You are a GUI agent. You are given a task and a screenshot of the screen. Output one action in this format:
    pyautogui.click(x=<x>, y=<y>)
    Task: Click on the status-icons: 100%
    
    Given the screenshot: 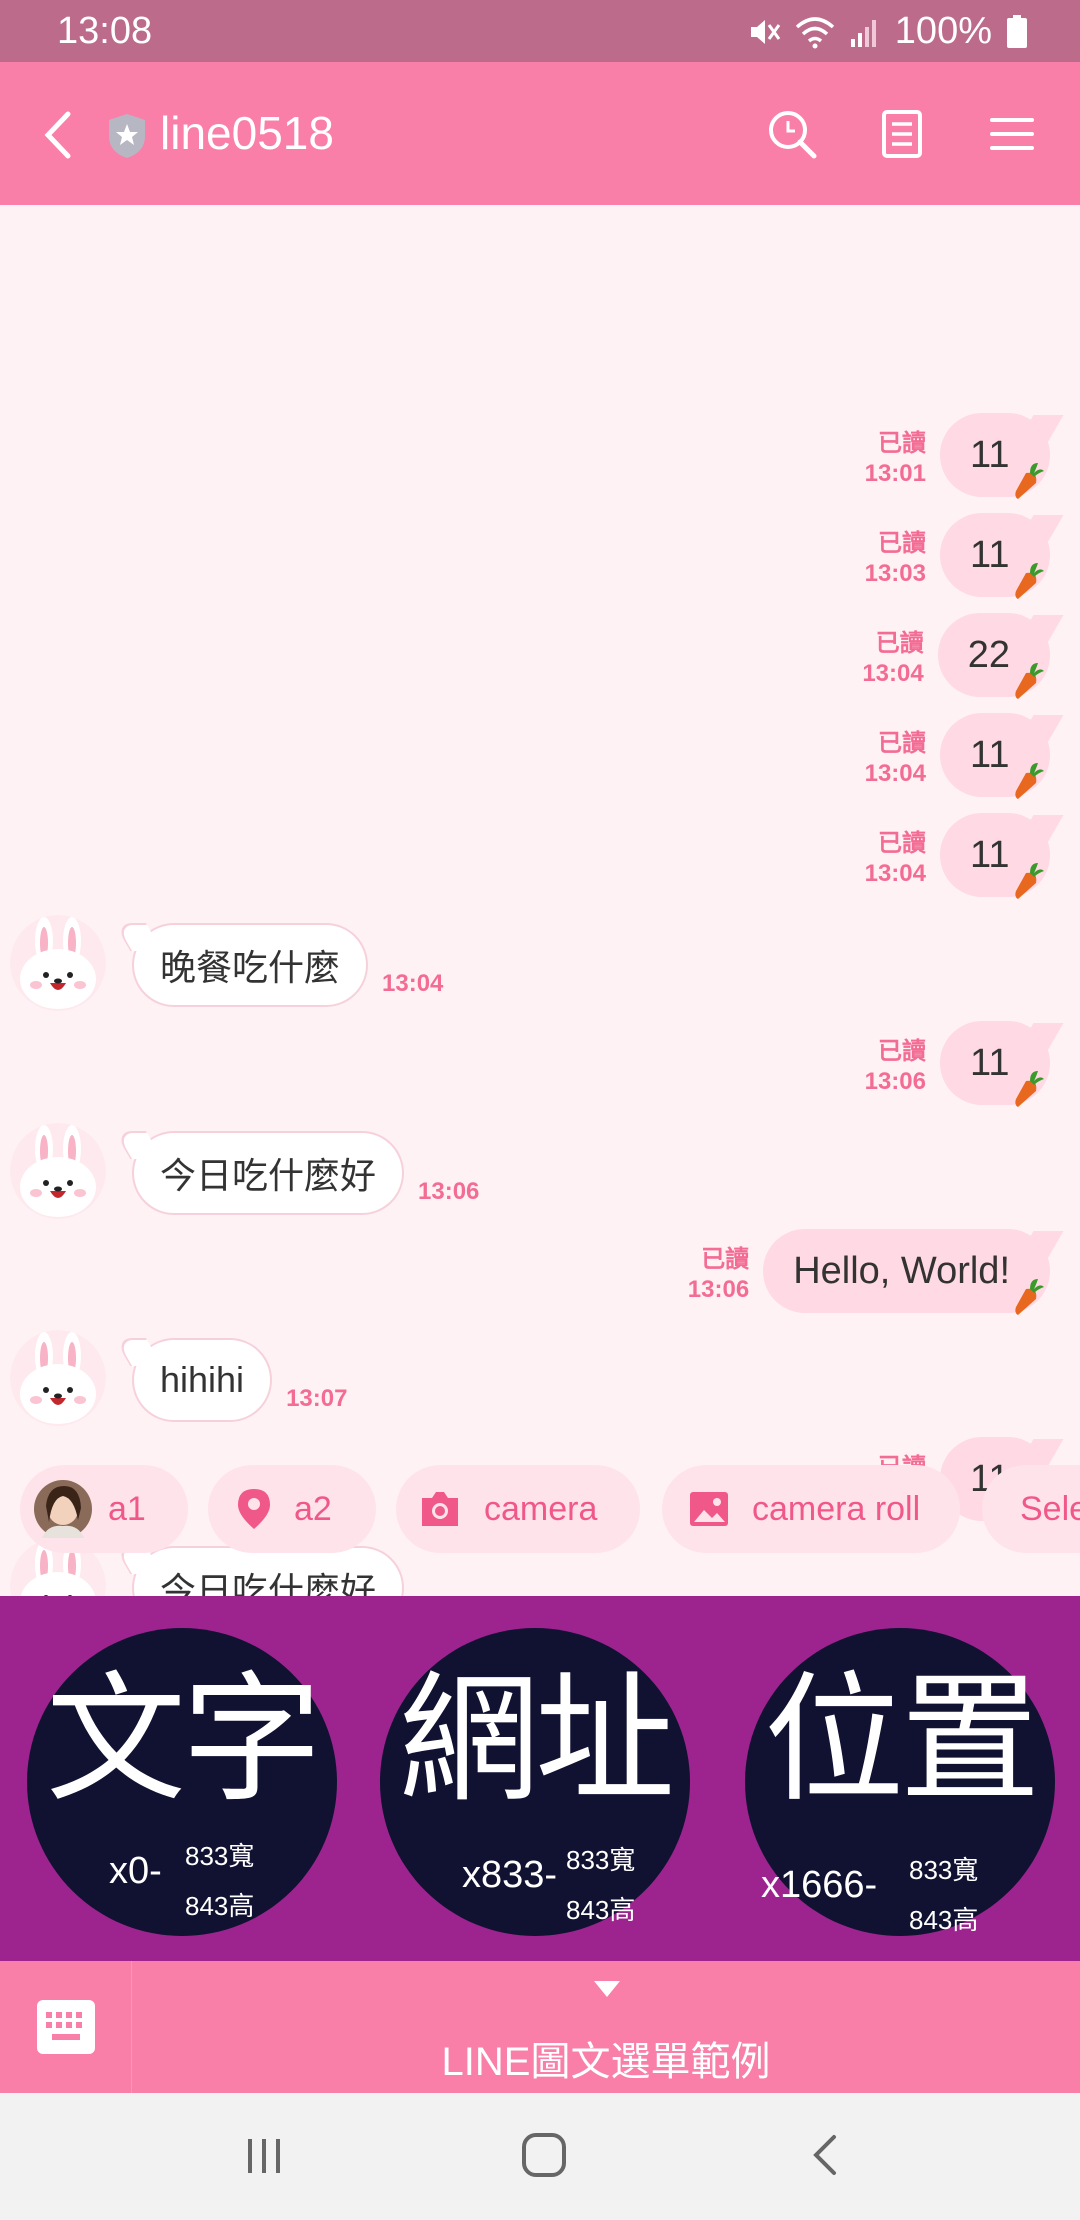 What is the action you would take?
    pyautogui.click(x=887, y=31)
    